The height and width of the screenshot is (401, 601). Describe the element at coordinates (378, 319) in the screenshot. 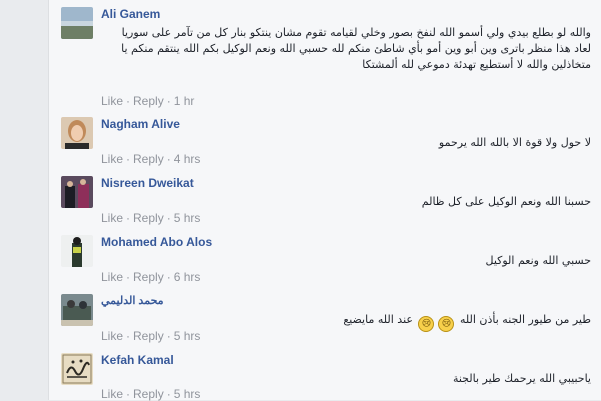

I see `comment-text-after: عند الله مايضيع` at that location.